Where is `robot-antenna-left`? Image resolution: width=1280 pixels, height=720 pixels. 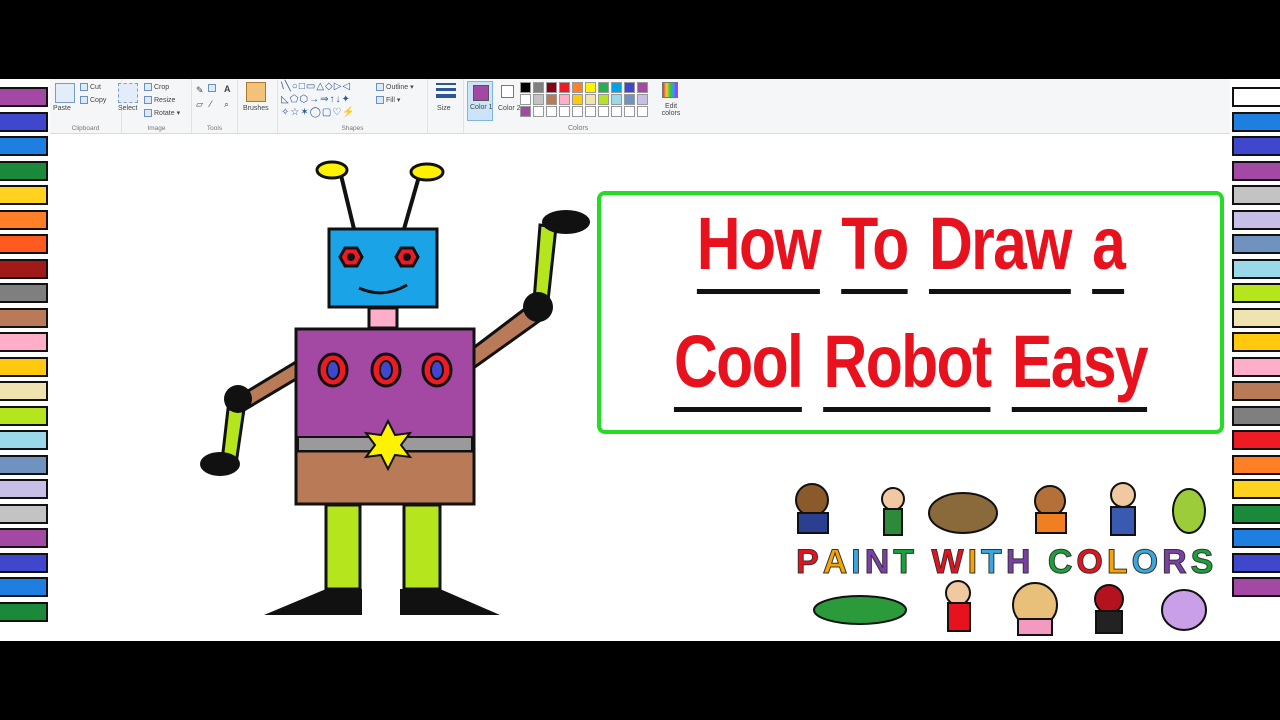 robot-antenna-left is located at coordinates (347, 200).